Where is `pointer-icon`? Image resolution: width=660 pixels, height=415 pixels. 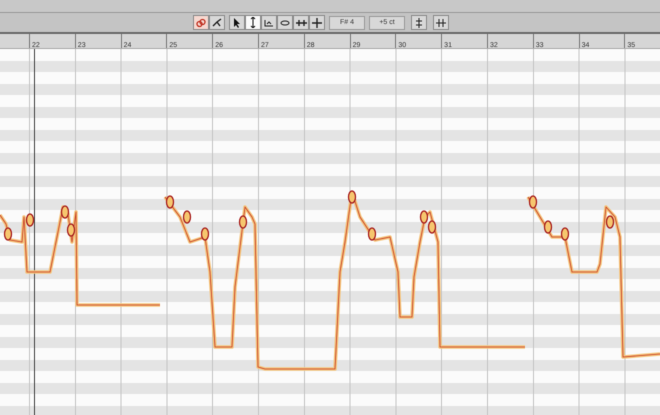 pointer-icon is located at coordinates (237, 23).